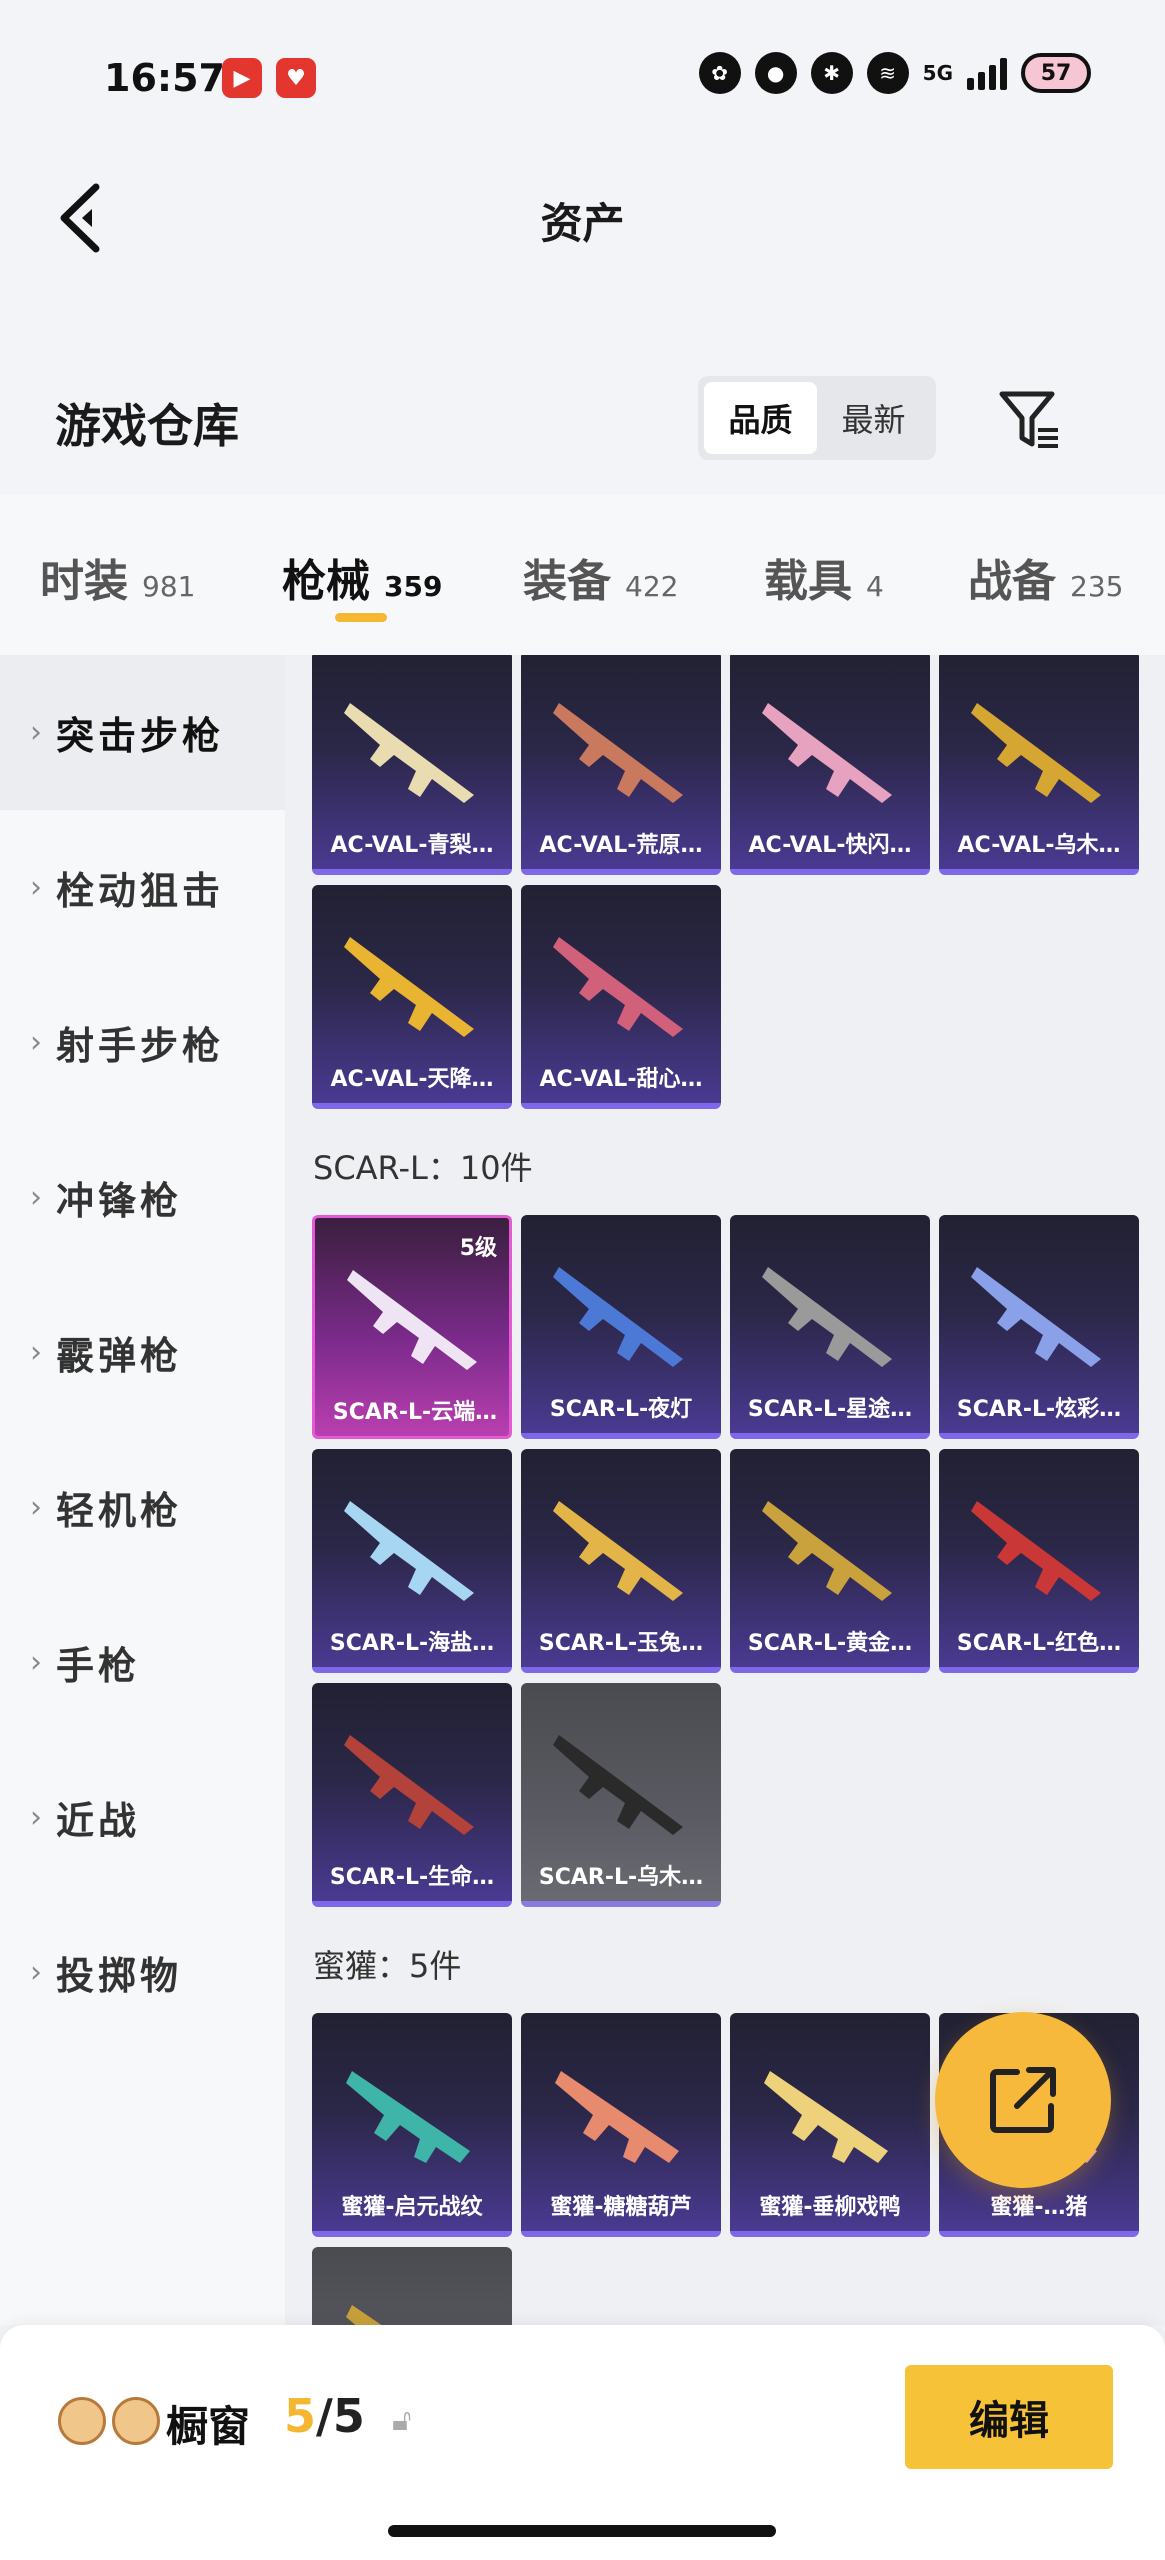  I want to click on weapon-name: 蜜獾-垂柳戏鸭, so click(830, 2207).